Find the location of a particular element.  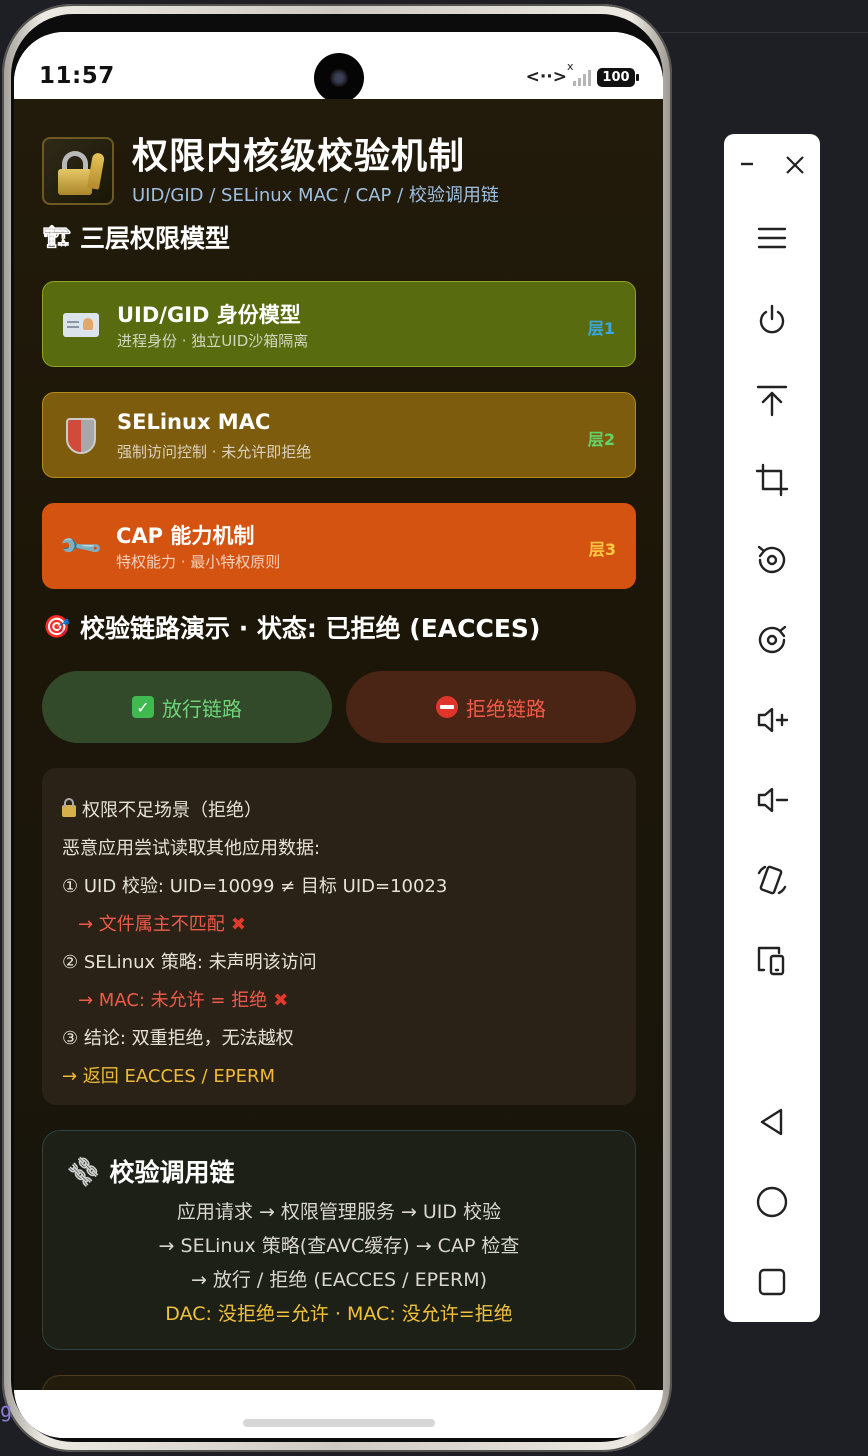

gesture-handle is located at coordinates (339, 1423).